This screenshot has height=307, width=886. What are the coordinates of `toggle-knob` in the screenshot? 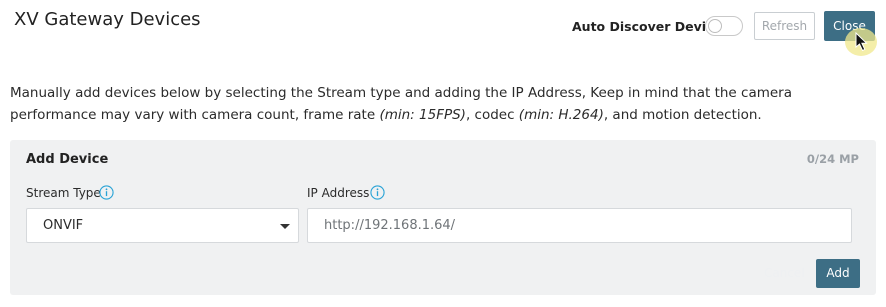 It's located at (715, 26).